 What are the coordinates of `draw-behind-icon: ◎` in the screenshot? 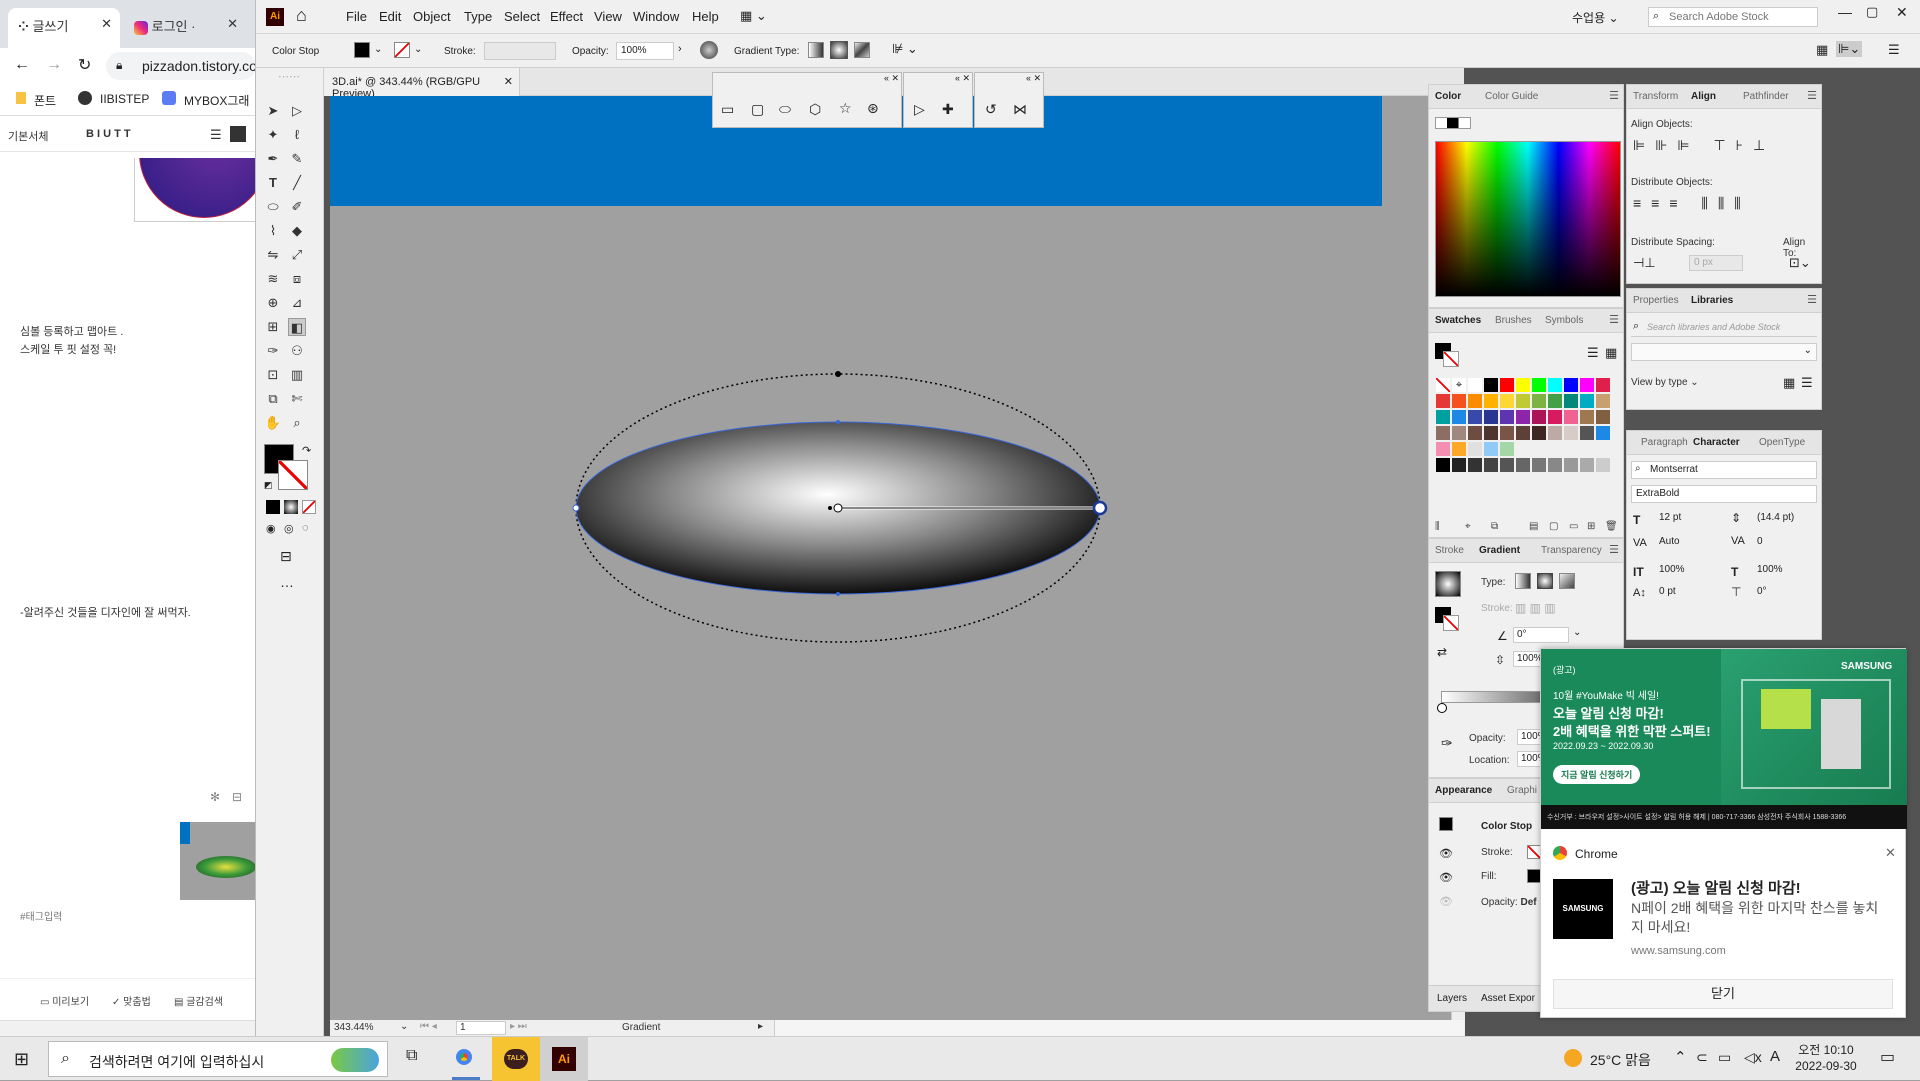 It's located at (289, 528).